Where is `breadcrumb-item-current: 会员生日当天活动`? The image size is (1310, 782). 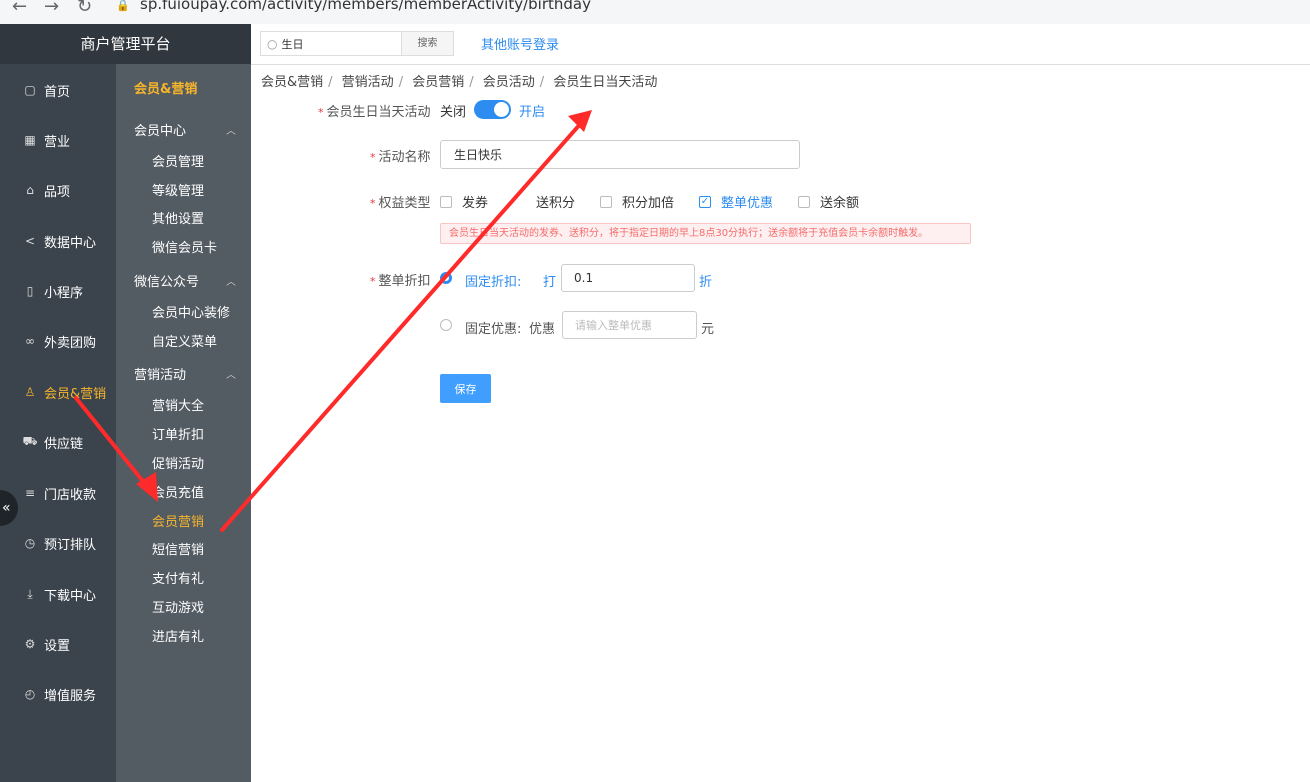
breadcrumb-item-current: 会员生日当天活动 is located at coordinates (605, 82).